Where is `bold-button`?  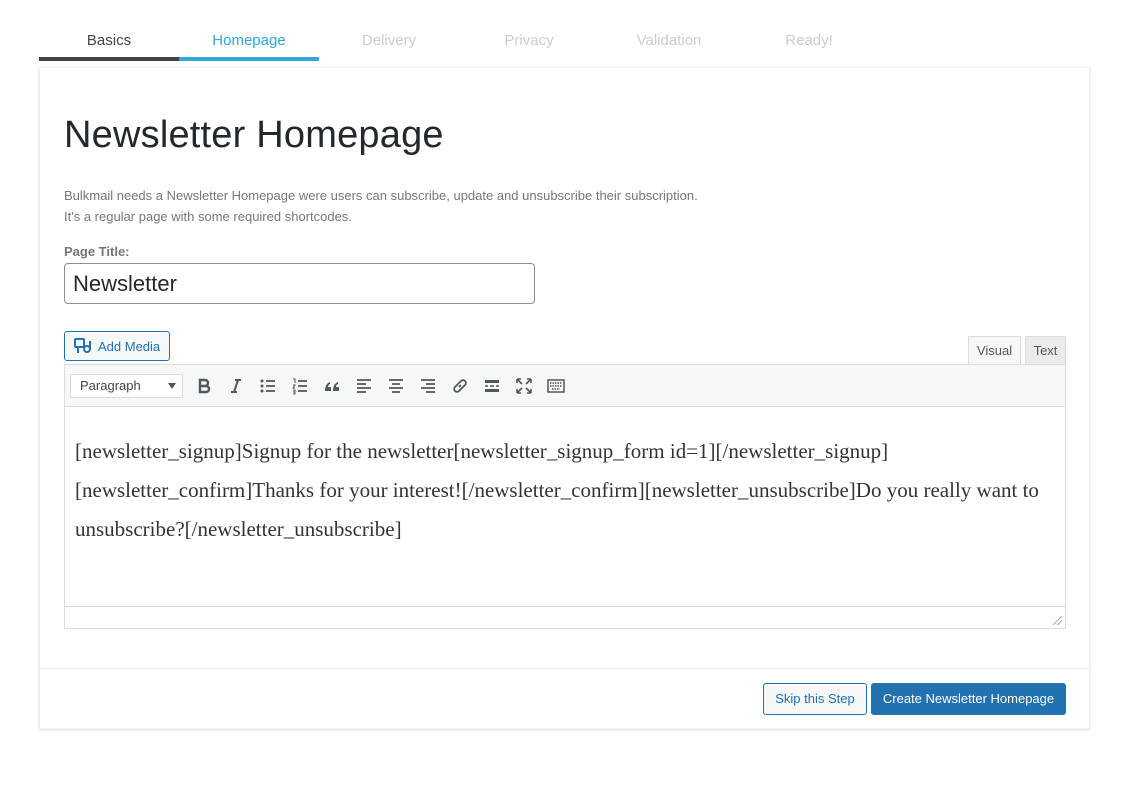 bold-button is located at coordinates (204, 386).